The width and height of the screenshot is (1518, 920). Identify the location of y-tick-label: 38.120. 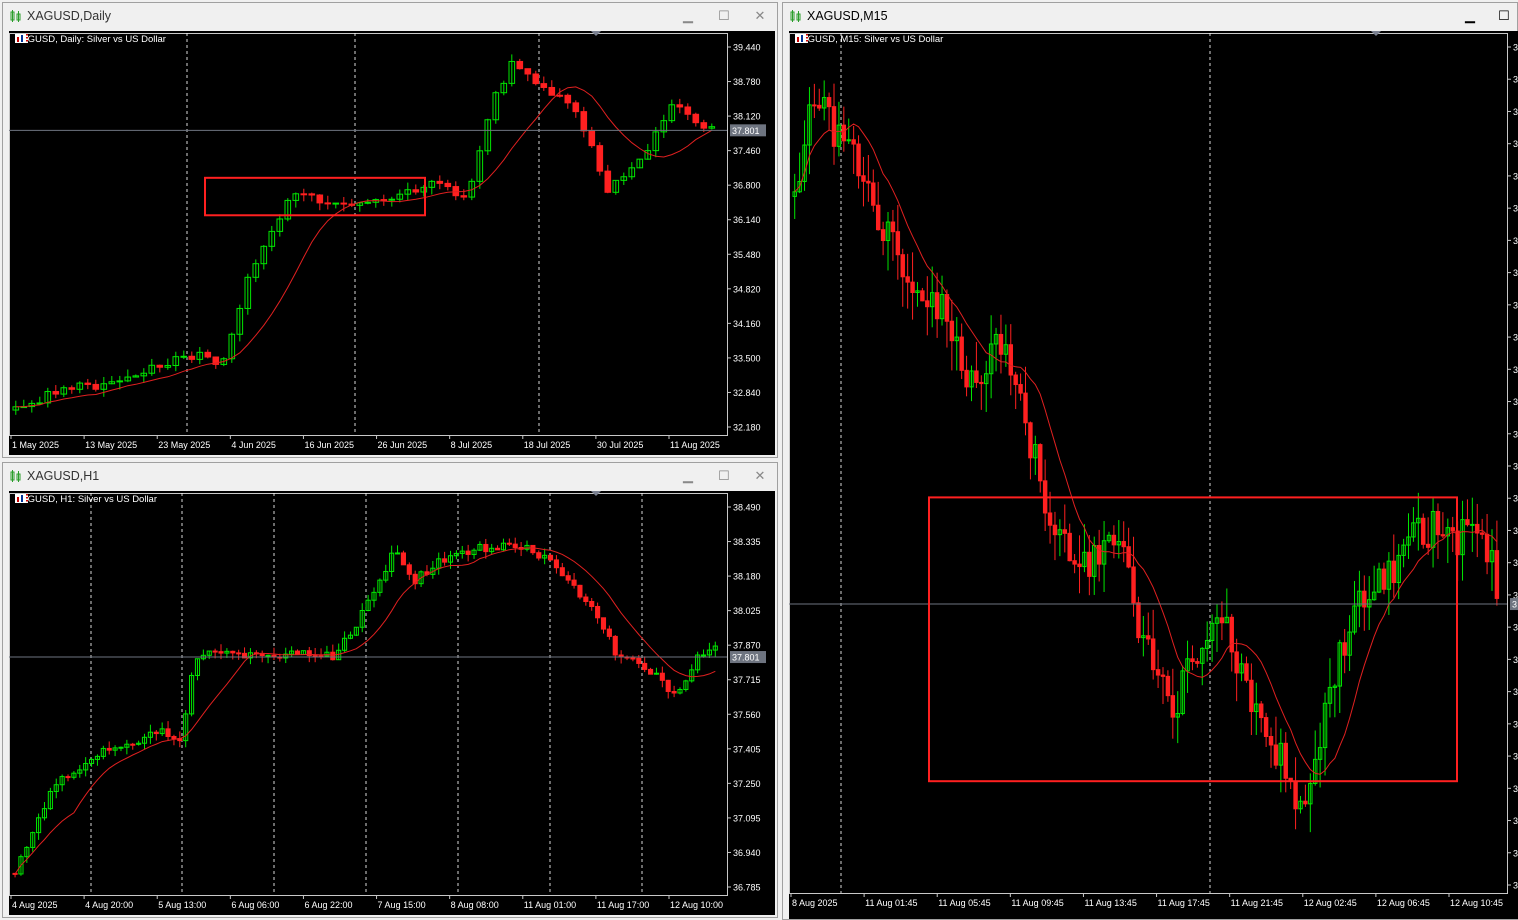
(747, 117).